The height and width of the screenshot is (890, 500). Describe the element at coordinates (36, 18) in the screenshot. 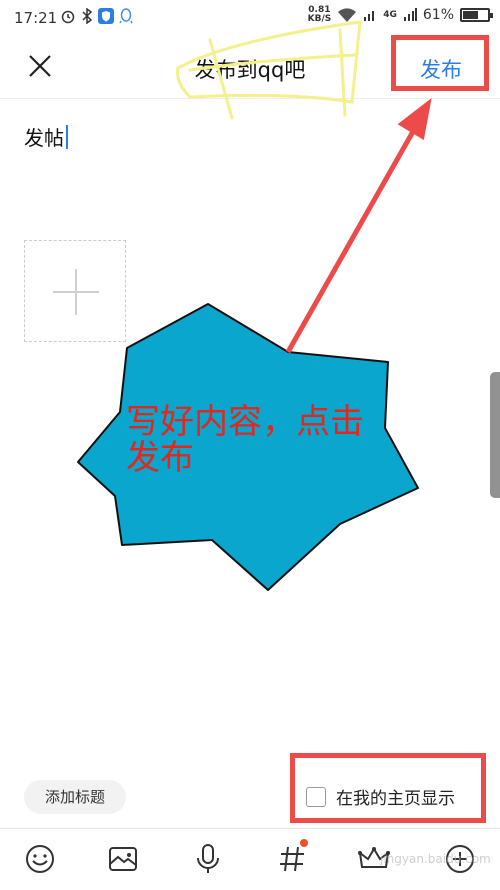

I see `status-time: 17:21` at that location.